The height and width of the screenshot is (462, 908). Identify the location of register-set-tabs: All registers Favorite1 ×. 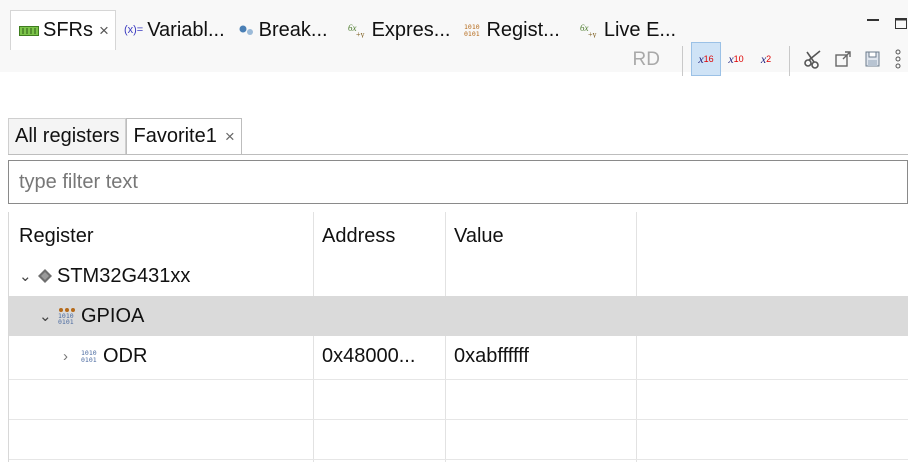
(125, 136).